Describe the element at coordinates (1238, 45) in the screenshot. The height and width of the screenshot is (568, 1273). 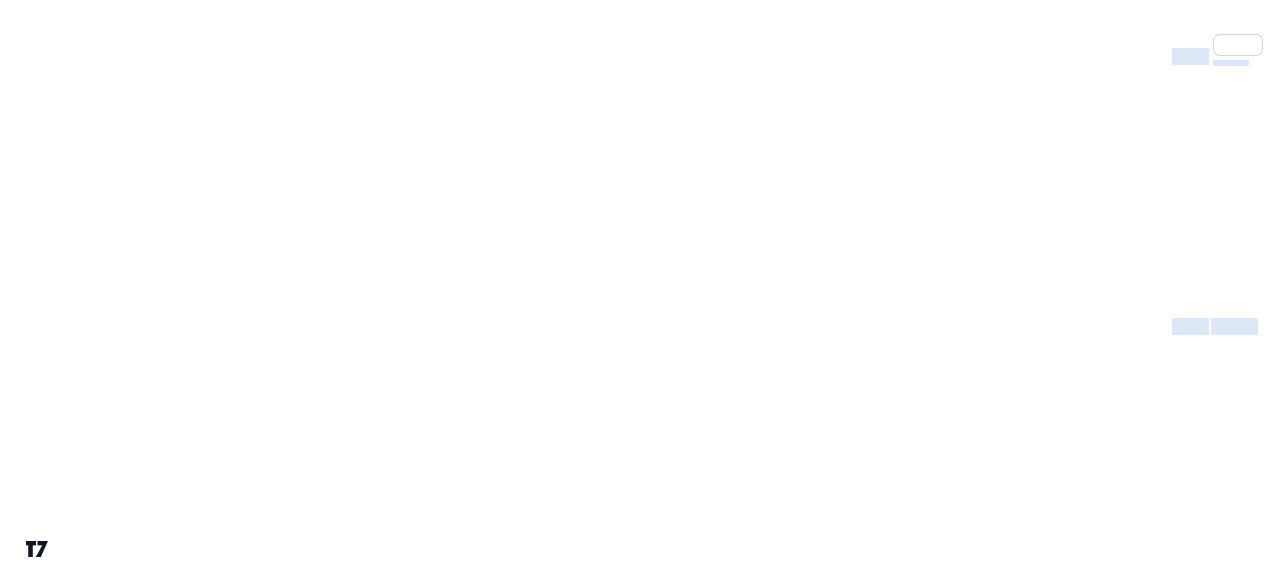
I see `currency-toggle-button` at that location.